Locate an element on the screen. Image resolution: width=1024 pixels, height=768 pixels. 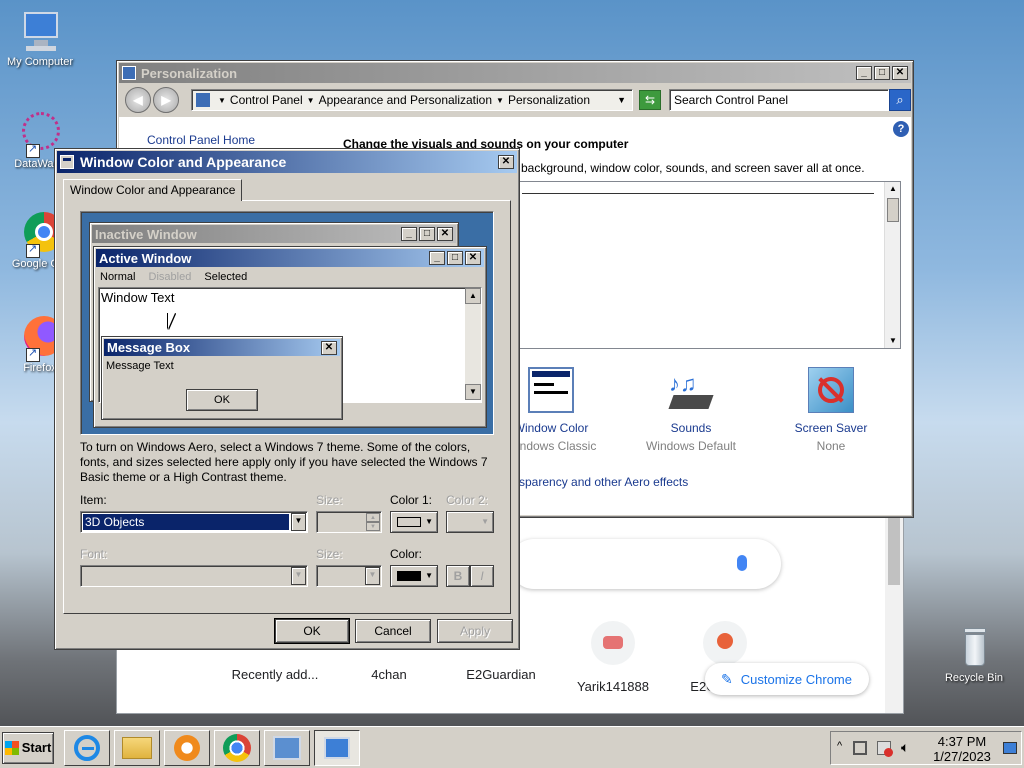
desktop-icon-label: Firefox is located at coordinates (40, 368).